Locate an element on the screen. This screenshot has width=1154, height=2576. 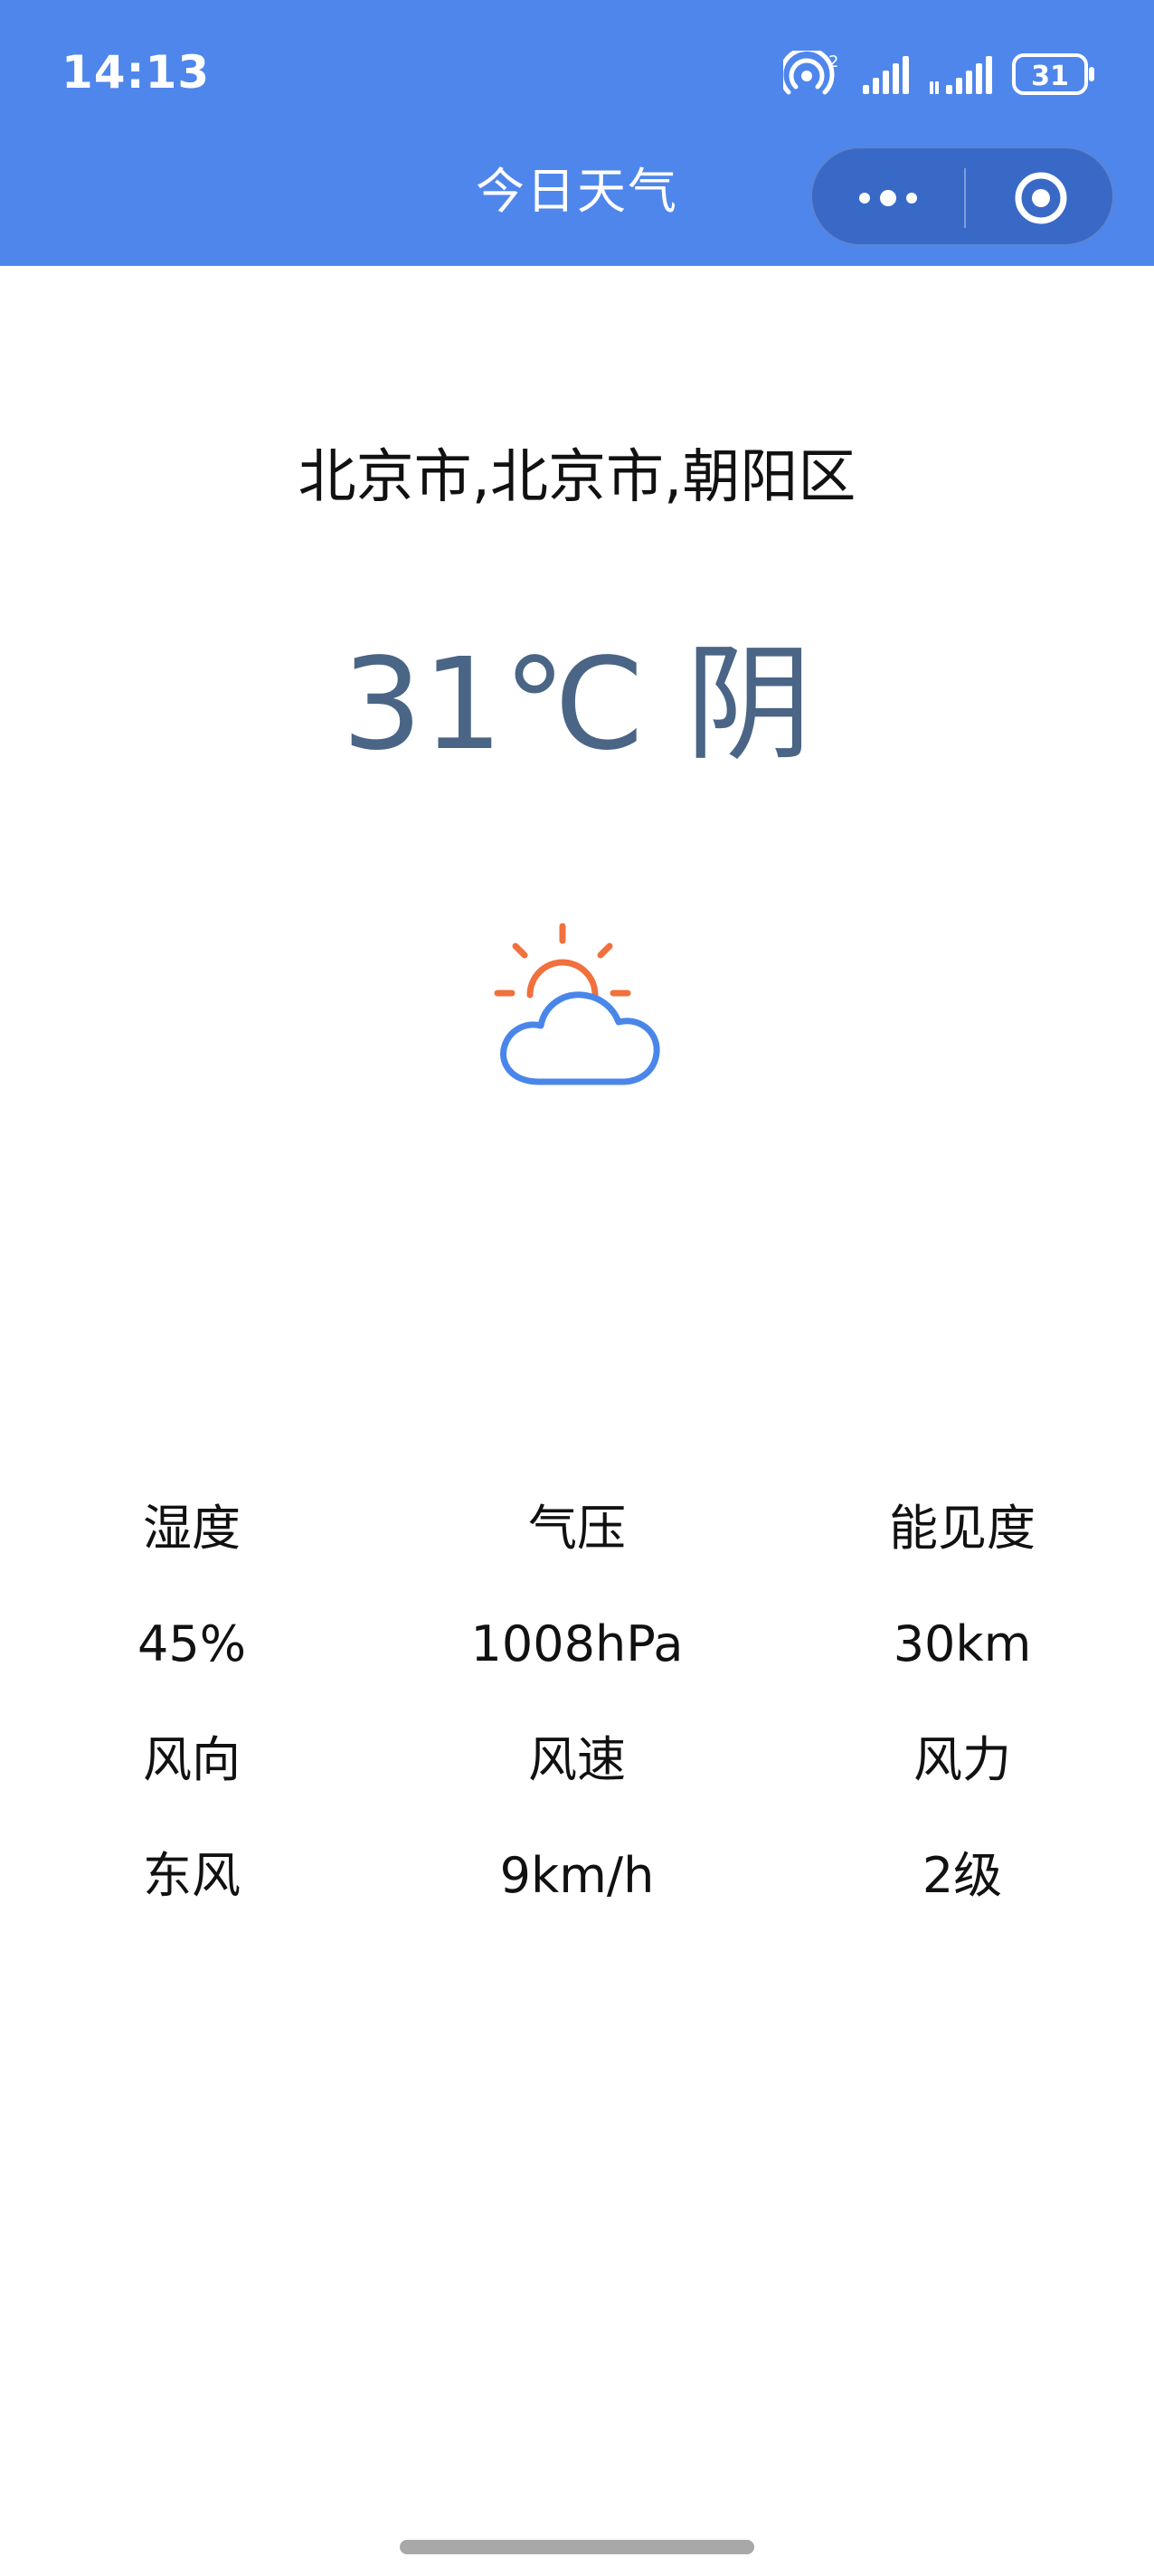
wind-speed-value: 9km/h is located at coordinates (577, 1875).